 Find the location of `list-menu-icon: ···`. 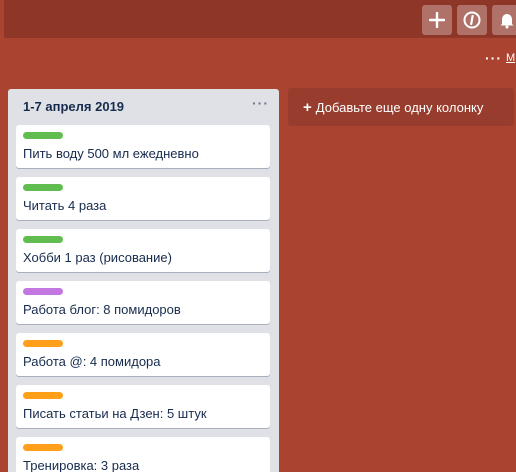

list-menu-icon: ··· is located at coordinates (260, 103).